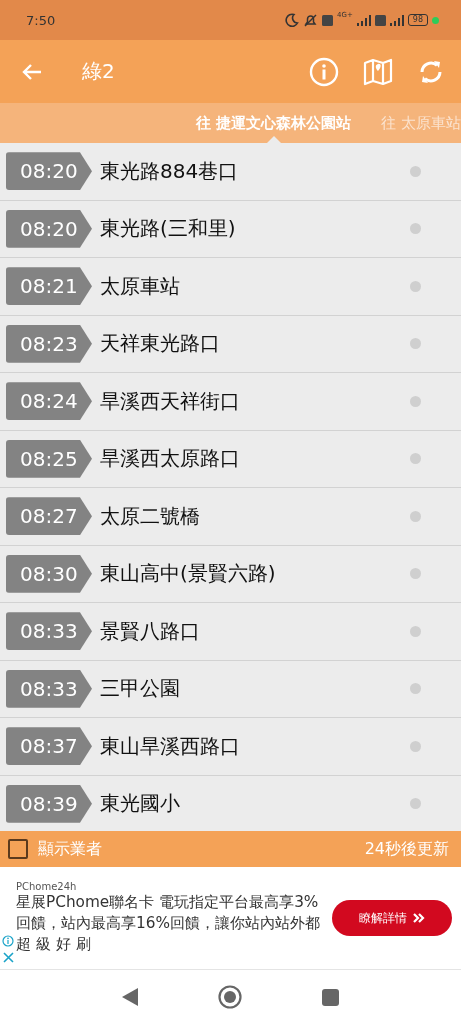  What do you see at coordinates (8, 941) in the screenshot?
I see `info-icon` at bounding box center [8, 941].